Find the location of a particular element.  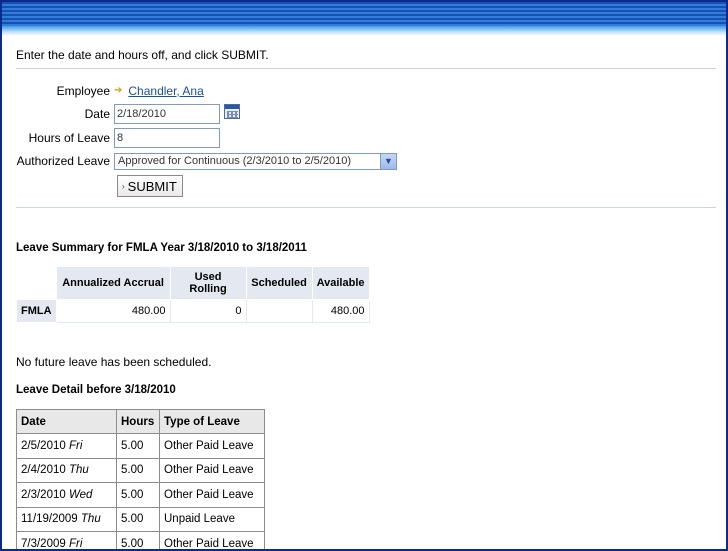

date-cell: 11/19/2009 Thu is located at coordinates (66, 519).